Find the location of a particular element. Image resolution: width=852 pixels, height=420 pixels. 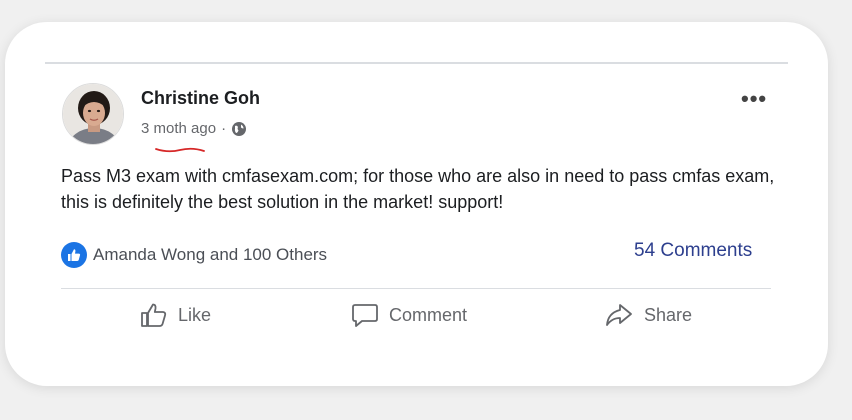

comment-button: Comment is located at coordinates (409, 315).